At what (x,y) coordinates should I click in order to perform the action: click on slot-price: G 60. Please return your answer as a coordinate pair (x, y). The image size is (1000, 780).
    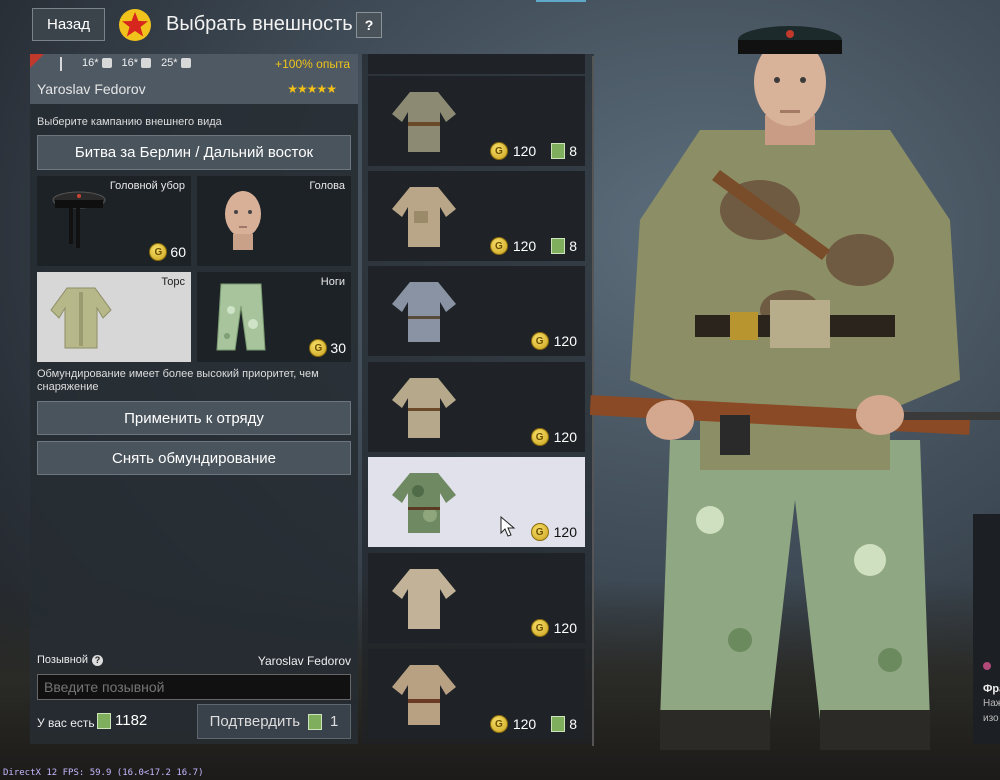
    Looking at the image, I should click on (167, 252).